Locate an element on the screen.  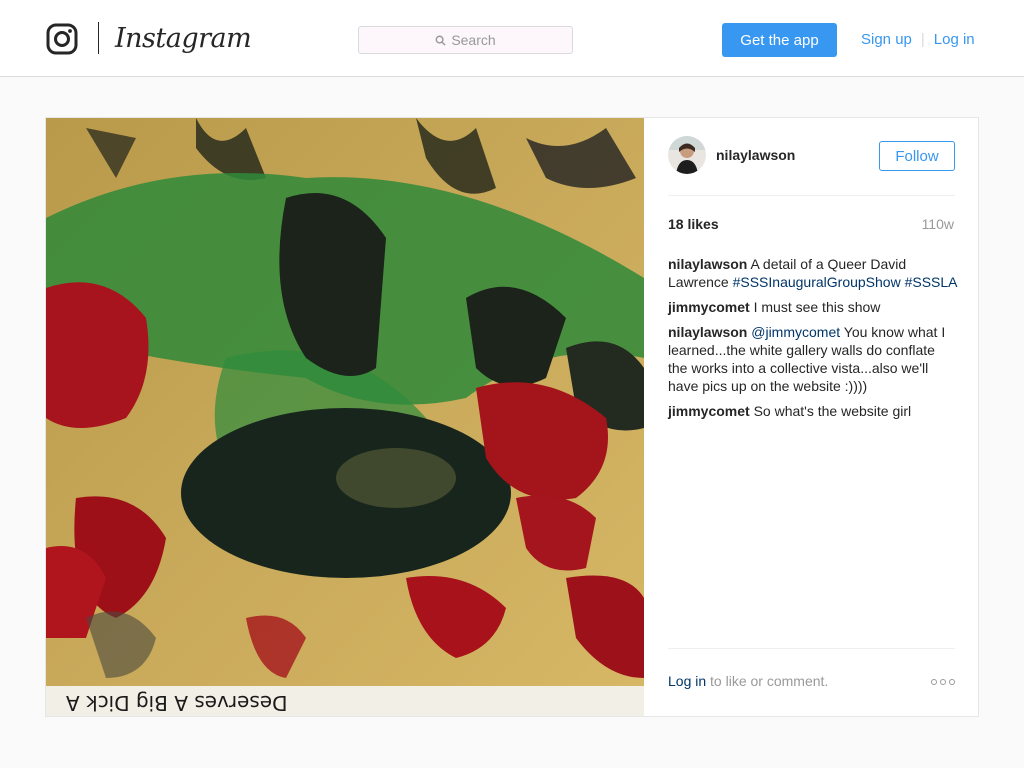
likes-count: 18 likes is located at coordinates (693, 224).